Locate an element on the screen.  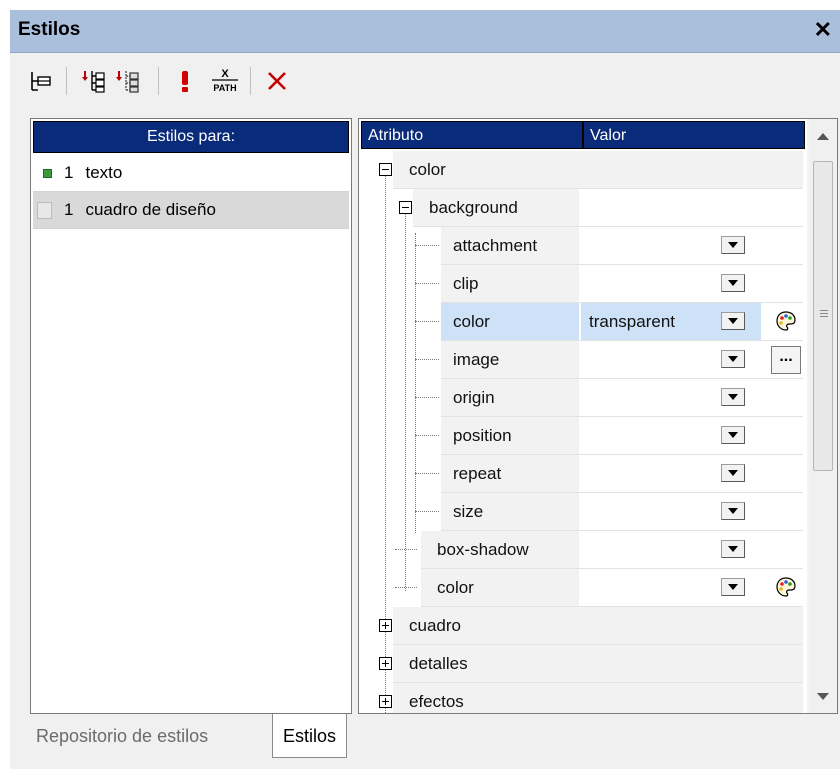
attribute-label: background is located at coordinates (473, 207).